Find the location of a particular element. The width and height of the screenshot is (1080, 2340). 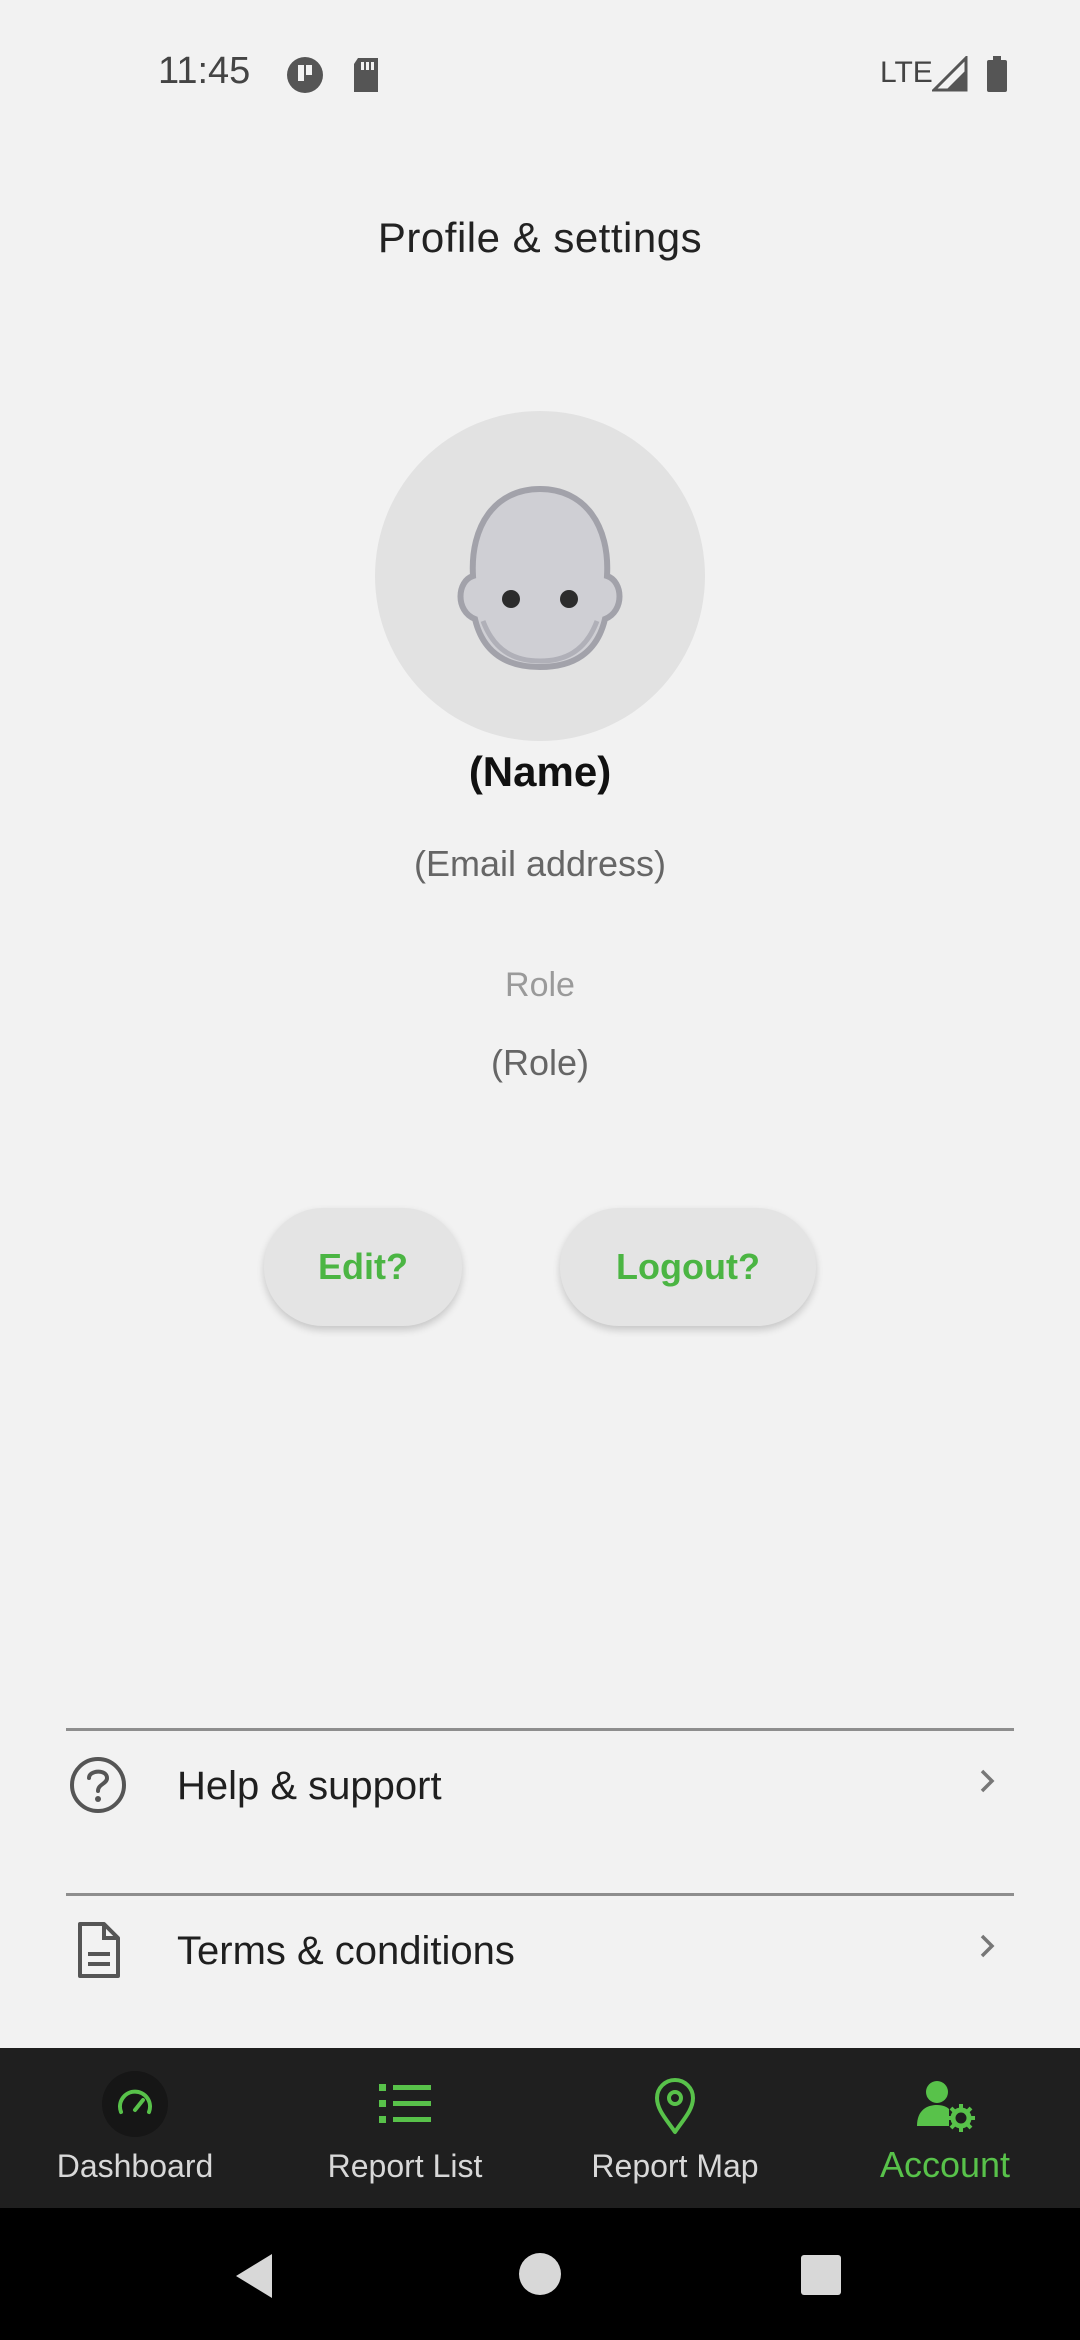

nav-item-report-list: Report List is located at coordinates (405, 2128).